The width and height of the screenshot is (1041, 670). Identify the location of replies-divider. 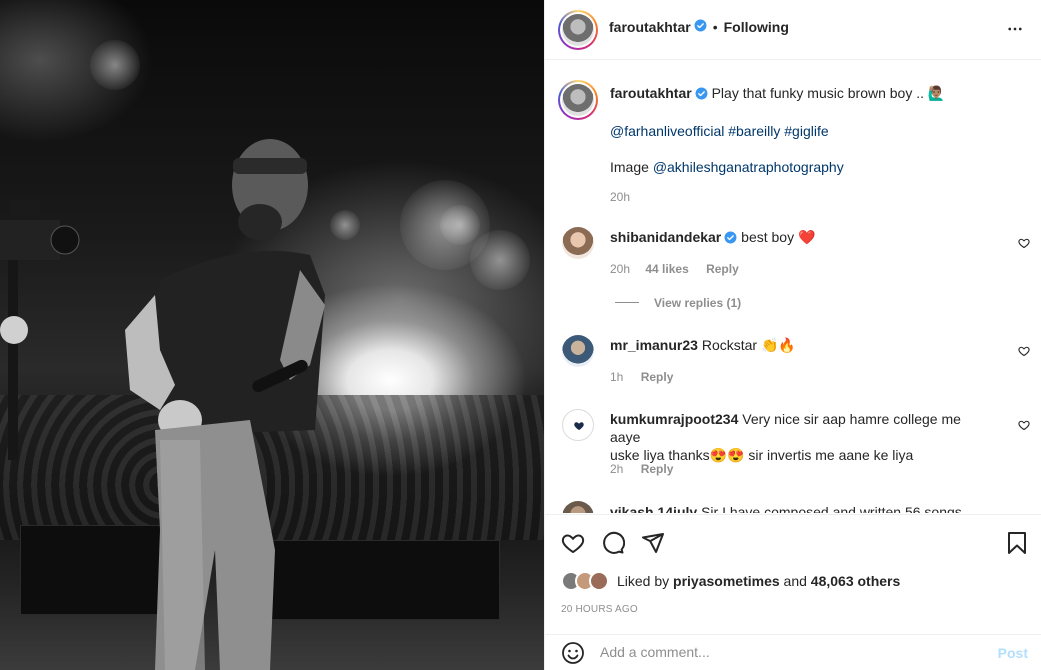
(627, 302).